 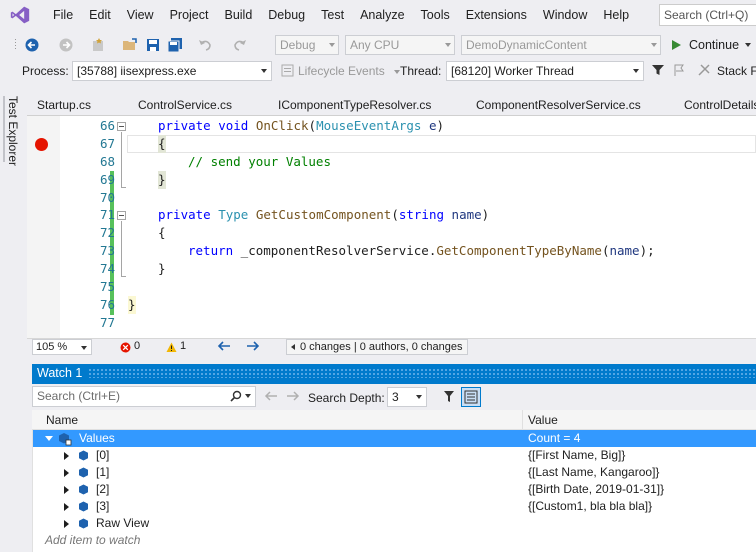 I want to click on previous-issue-icon, so click(x=224, y=346).